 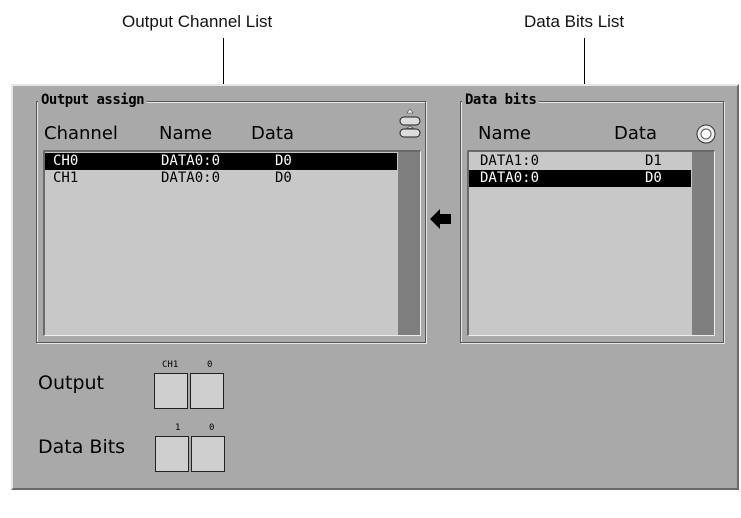 What do you see at coordinates (207, 391) in the screenshot?
I see `output-bit-box-low` at bounding box center [207, 391].